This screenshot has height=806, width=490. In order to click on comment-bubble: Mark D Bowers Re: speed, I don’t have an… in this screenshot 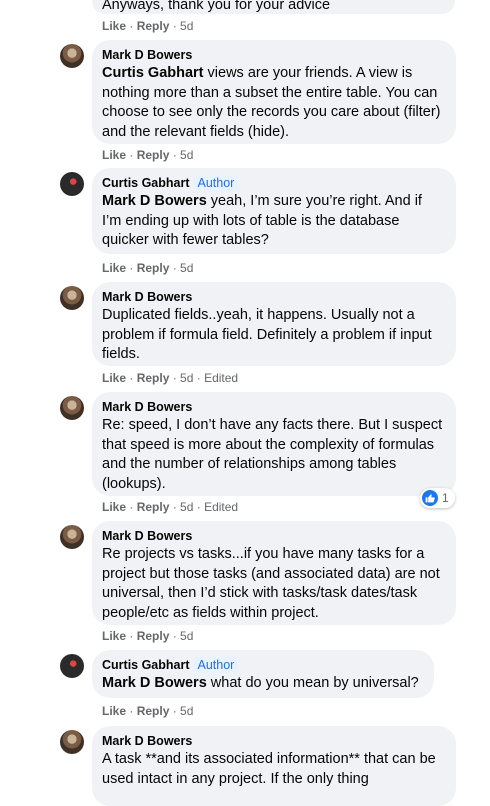, I will do `click(274, 444)`.